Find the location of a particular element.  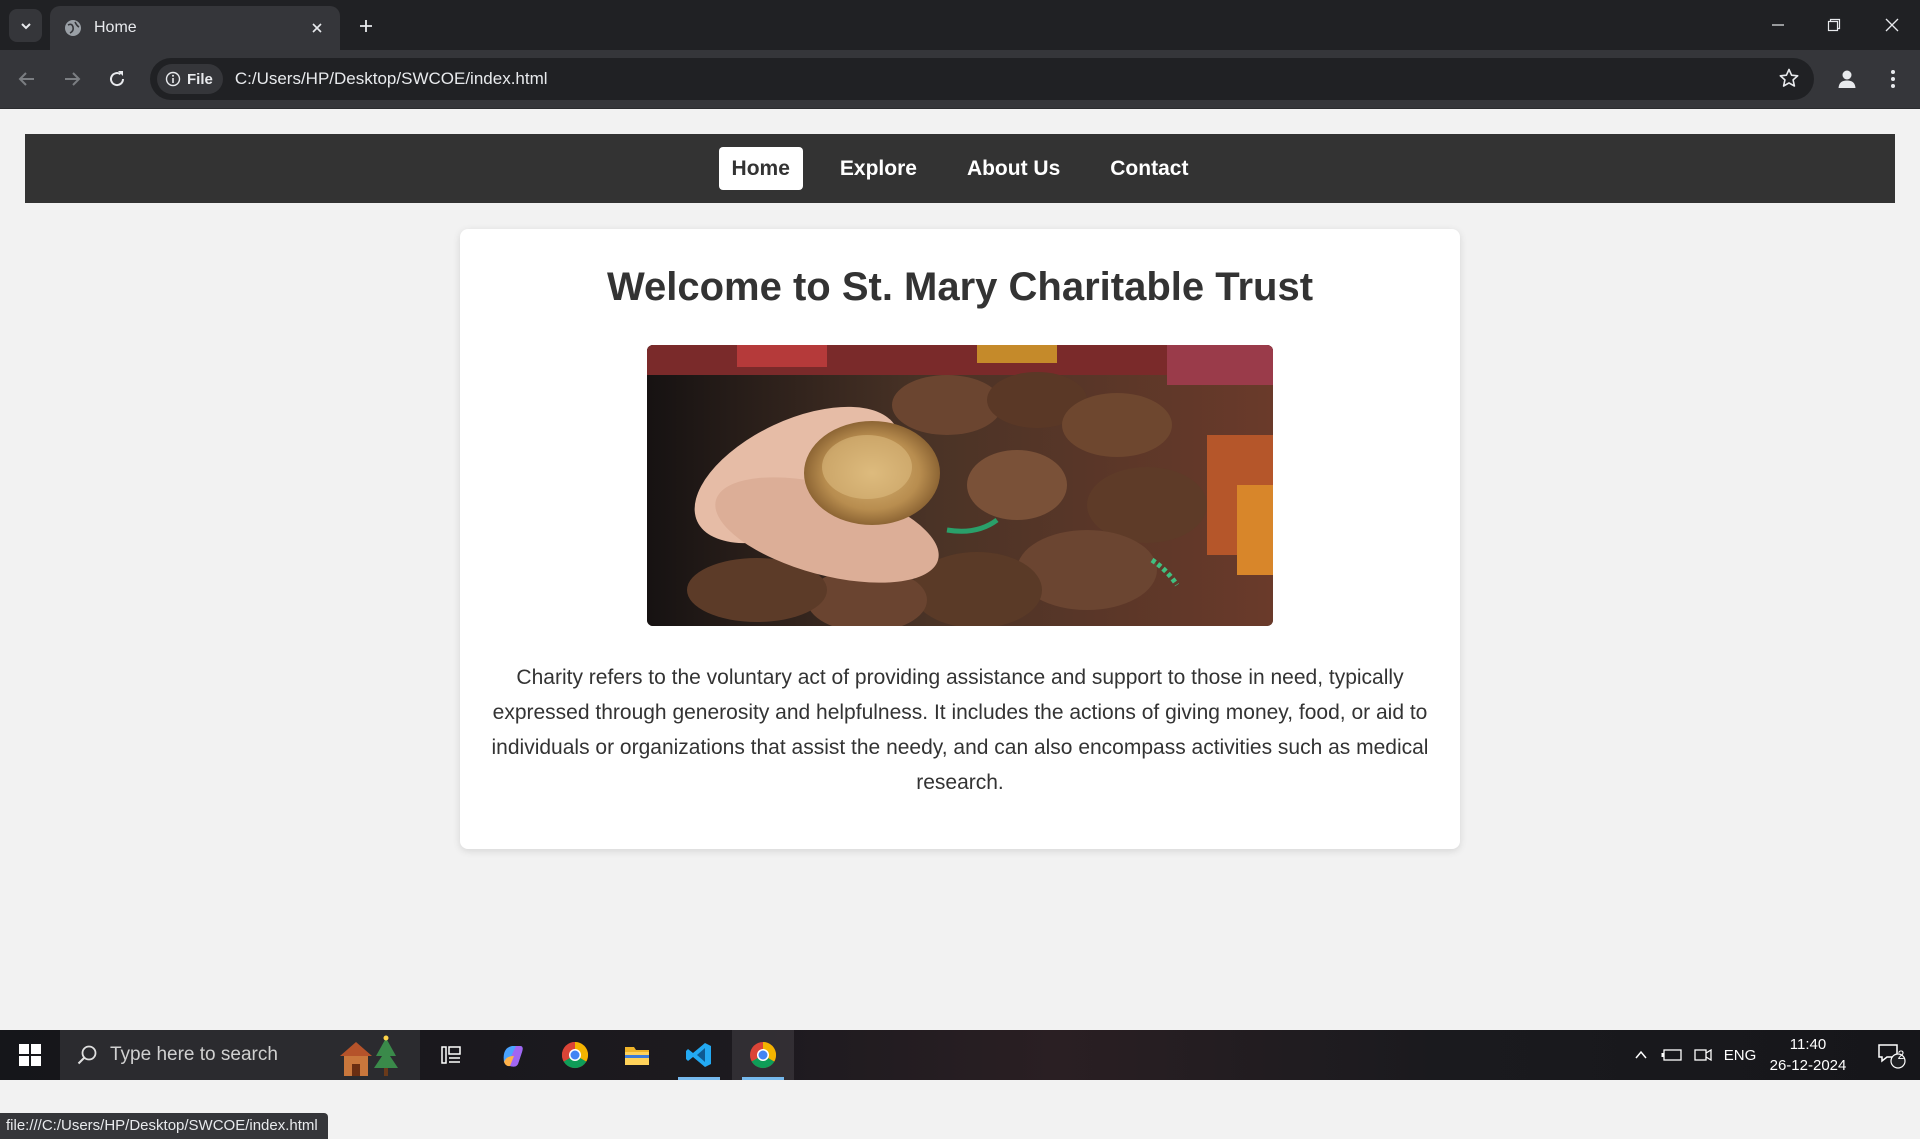

site-info-chip: File is located at coordinates (190, 79).